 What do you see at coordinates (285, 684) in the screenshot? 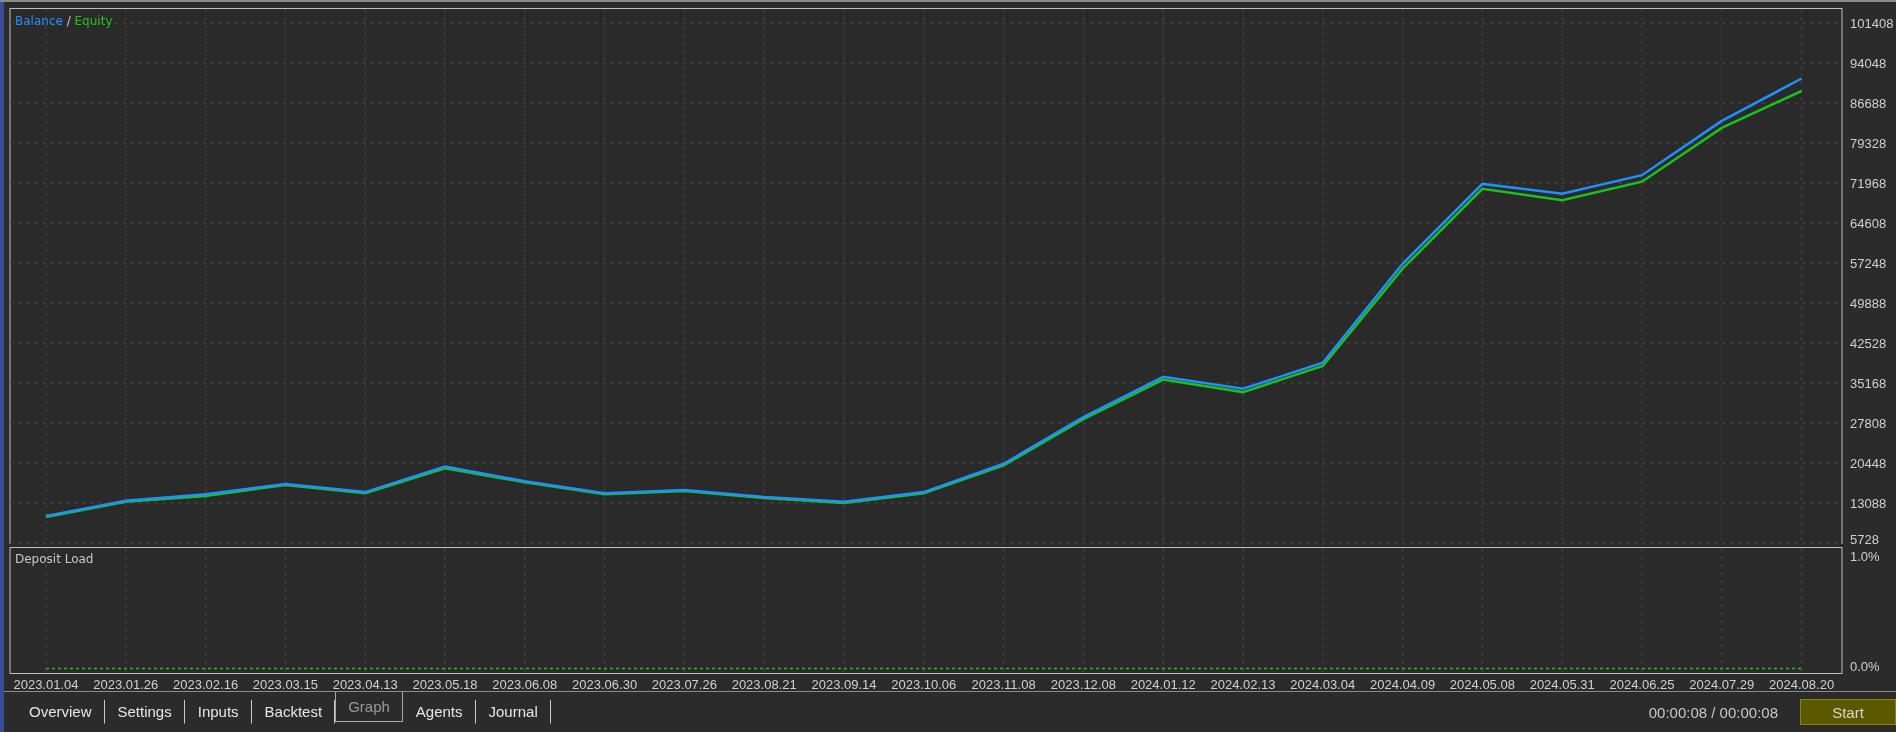
I see `axis-label: 2023.03.15` at bounding box center [285, 684].